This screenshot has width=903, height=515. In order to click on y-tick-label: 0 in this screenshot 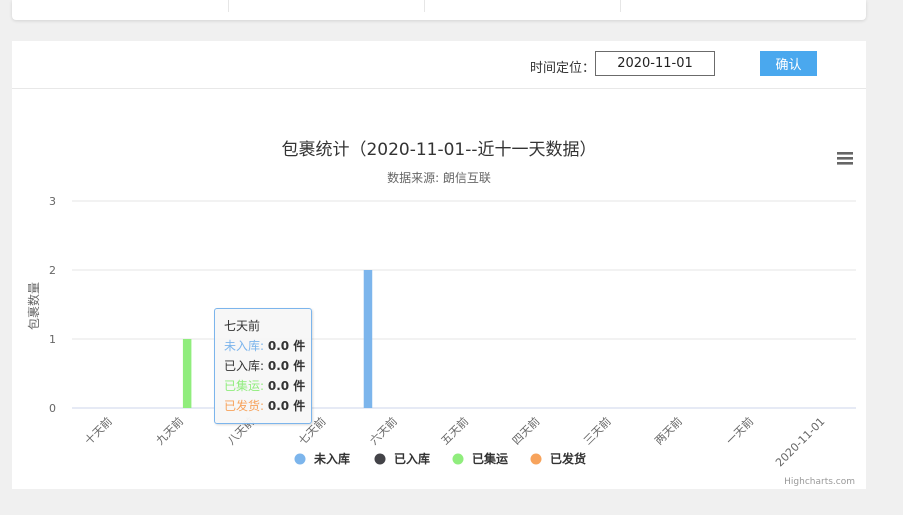, I will do `click(52, 408)`.